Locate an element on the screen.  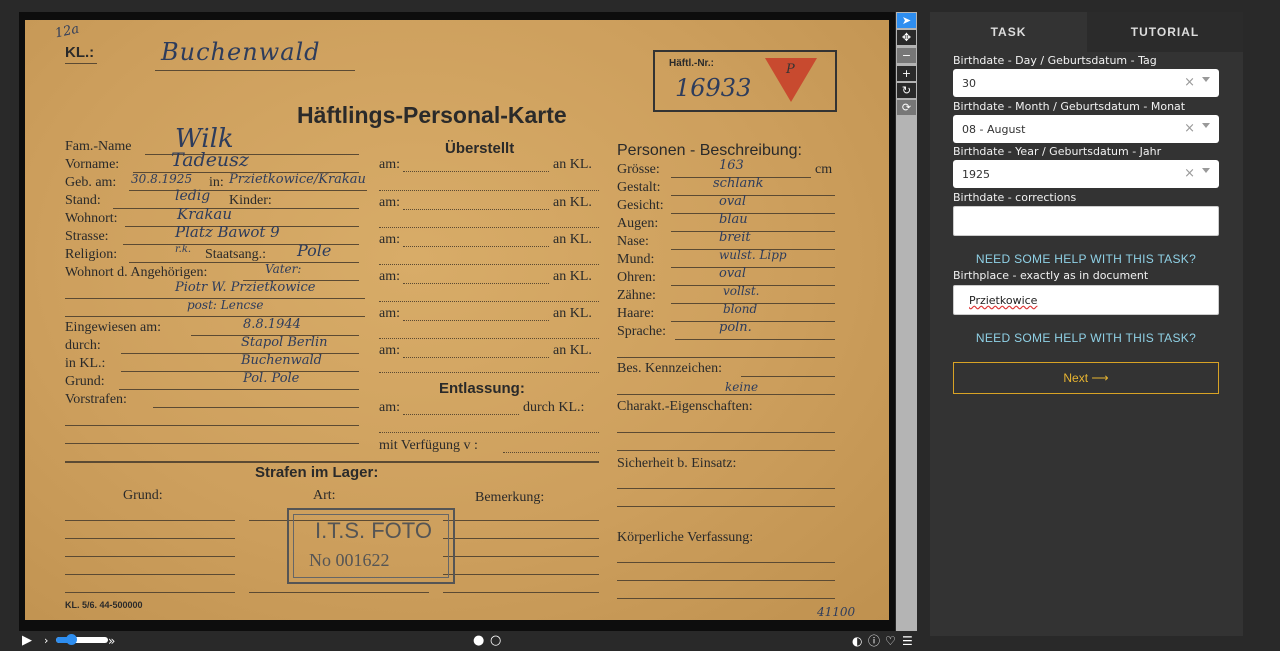
label-in-kl: in KL.: is located at coordinates (85, 363).